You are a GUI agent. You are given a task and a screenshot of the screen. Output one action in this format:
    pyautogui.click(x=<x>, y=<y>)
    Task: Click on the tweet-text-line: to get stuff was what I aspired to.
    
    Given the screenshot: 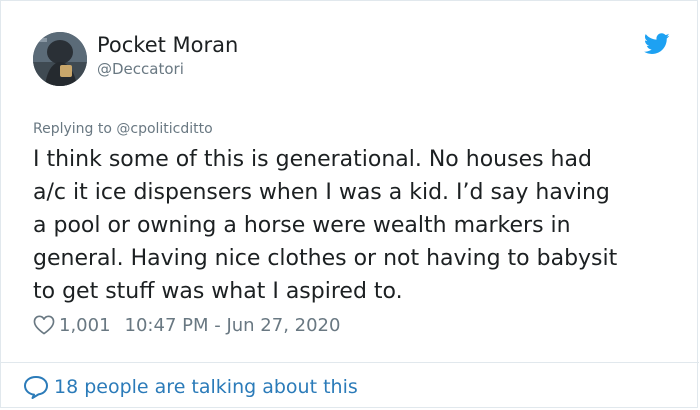 What is the action you would take?
    pyautogui.click(x=218, y=291)
    